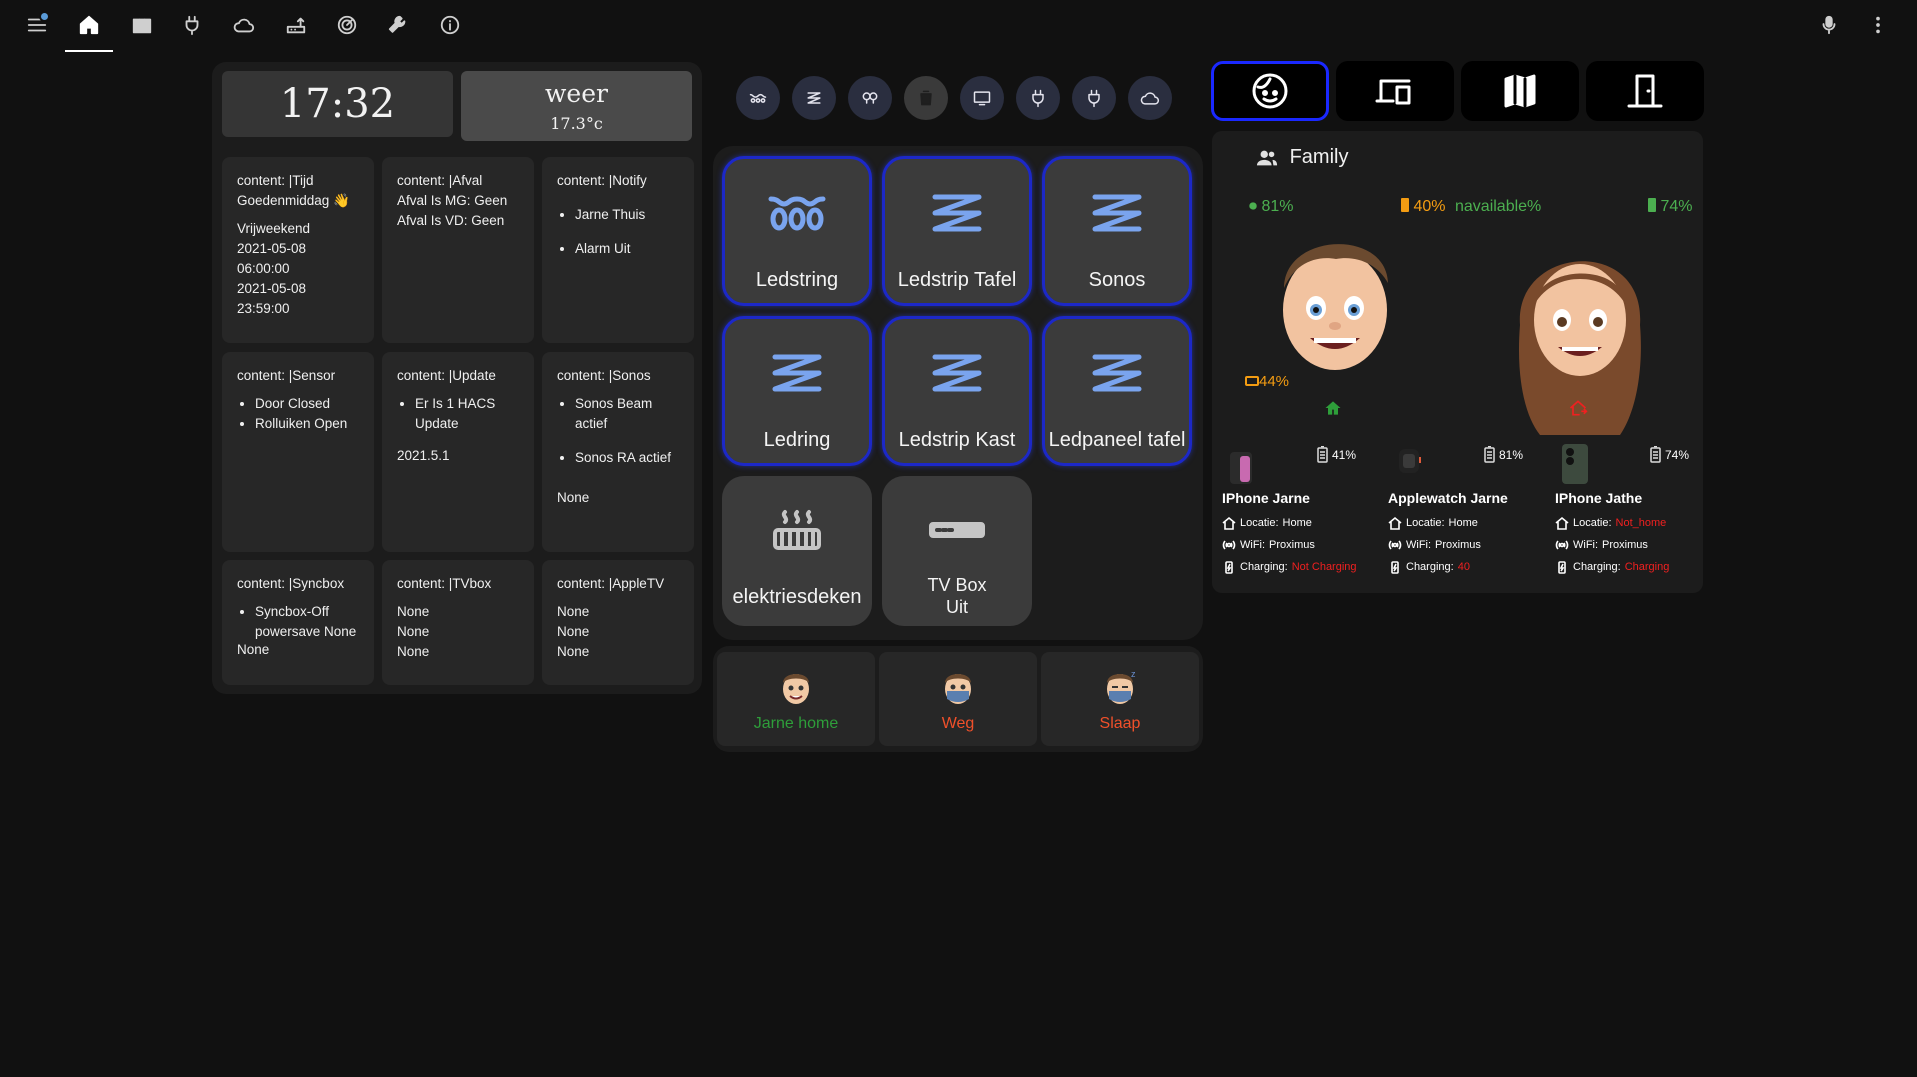 This screenshot has height=1077, width=1917. What do you see at coordinates (982, 98) in the screenshot?
I see `monitor-icon` at bounding box center [982, 98].